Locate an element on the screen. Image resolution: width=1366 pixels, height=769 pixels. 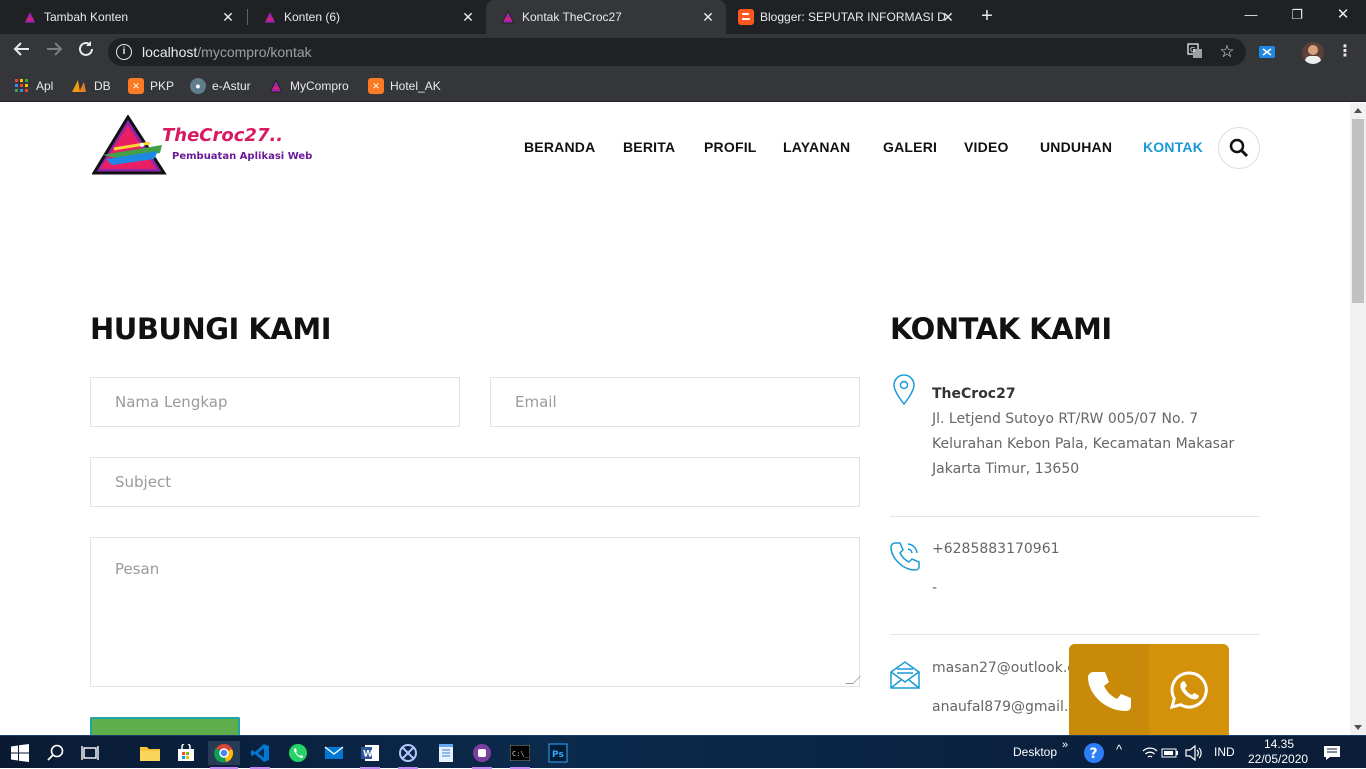
nav-kontak: KONTAK is located at coordinates (1173, 149).